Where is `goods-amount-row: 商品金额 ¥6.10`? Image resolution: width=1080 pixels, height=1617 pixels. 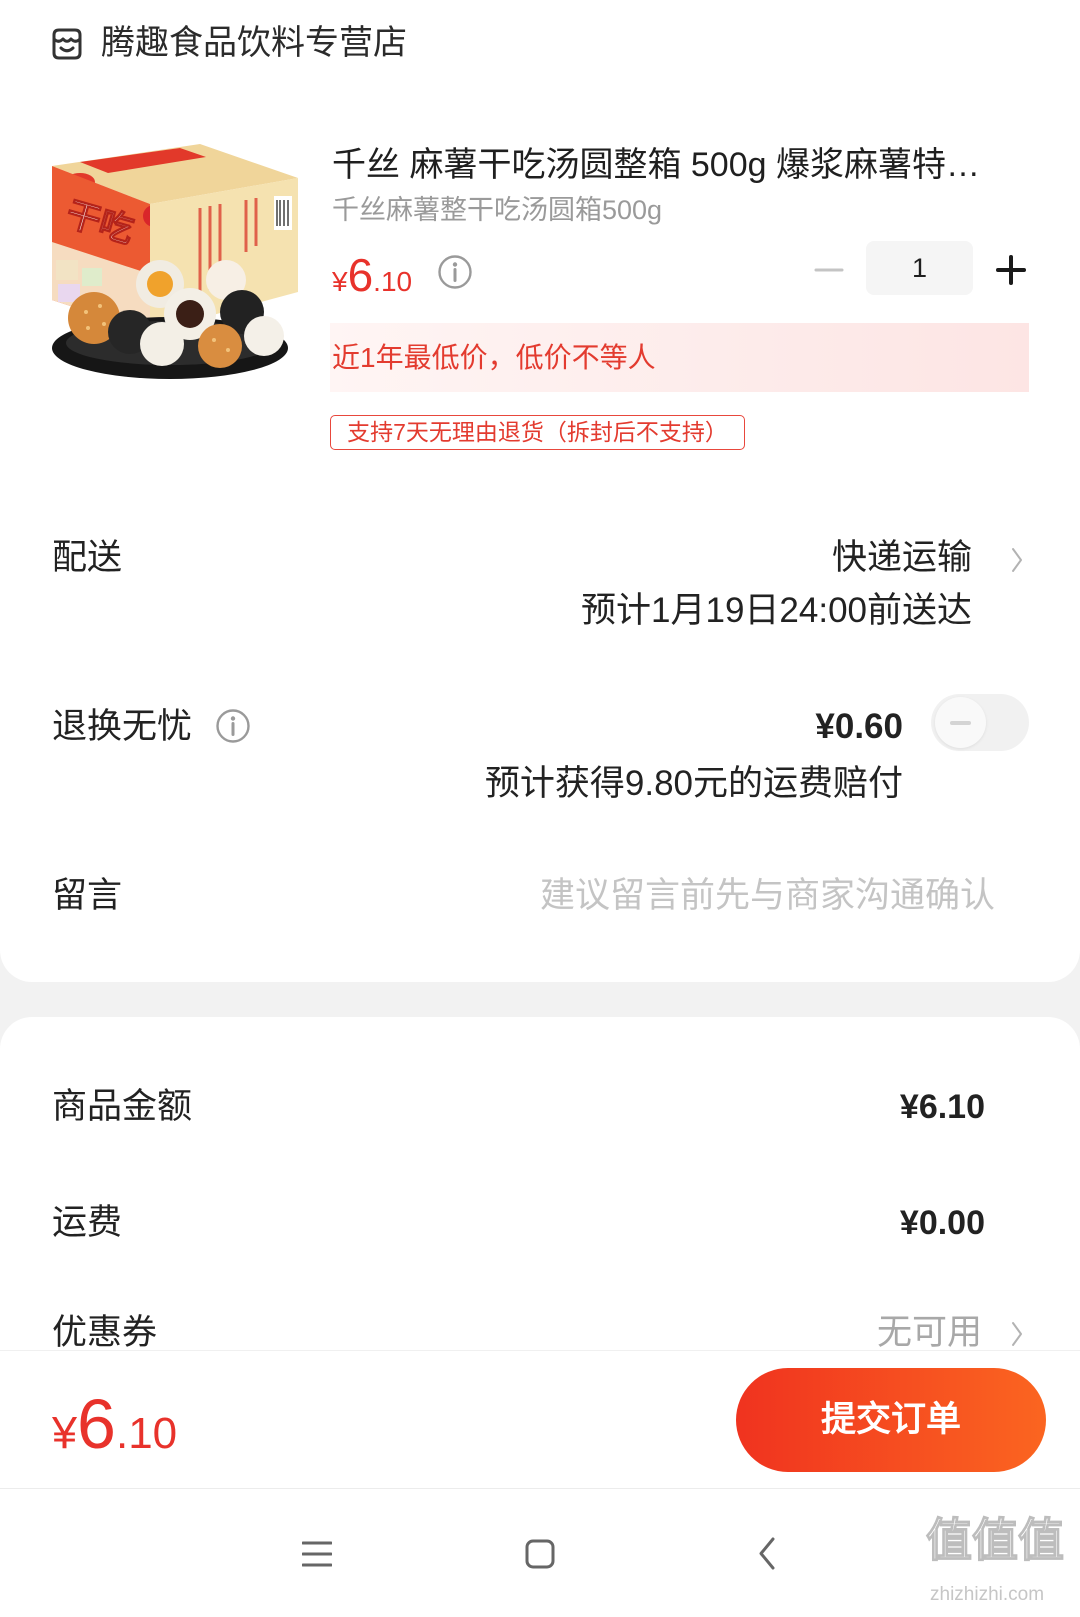
goods-amount-row: 商品金额 ¥6.10 is located at coordinates (540, 1107).